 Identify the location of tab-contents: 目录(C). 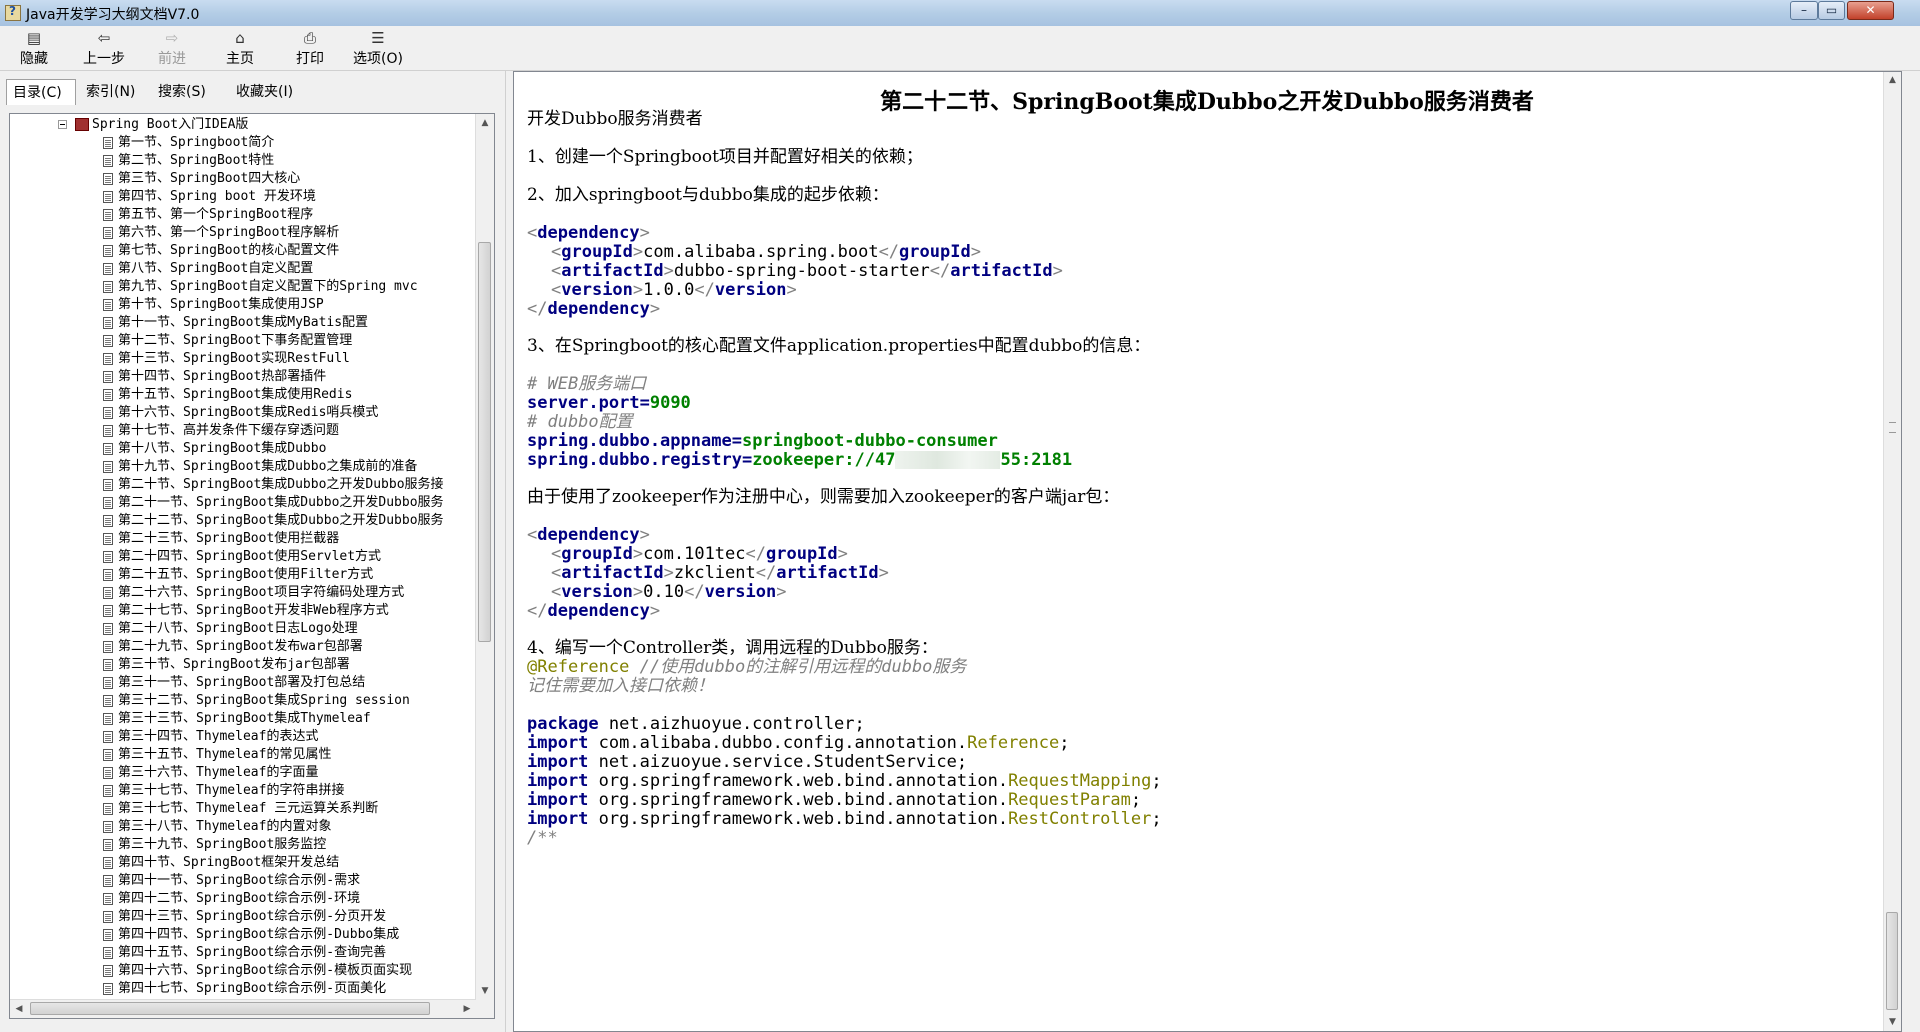
(41, 92).